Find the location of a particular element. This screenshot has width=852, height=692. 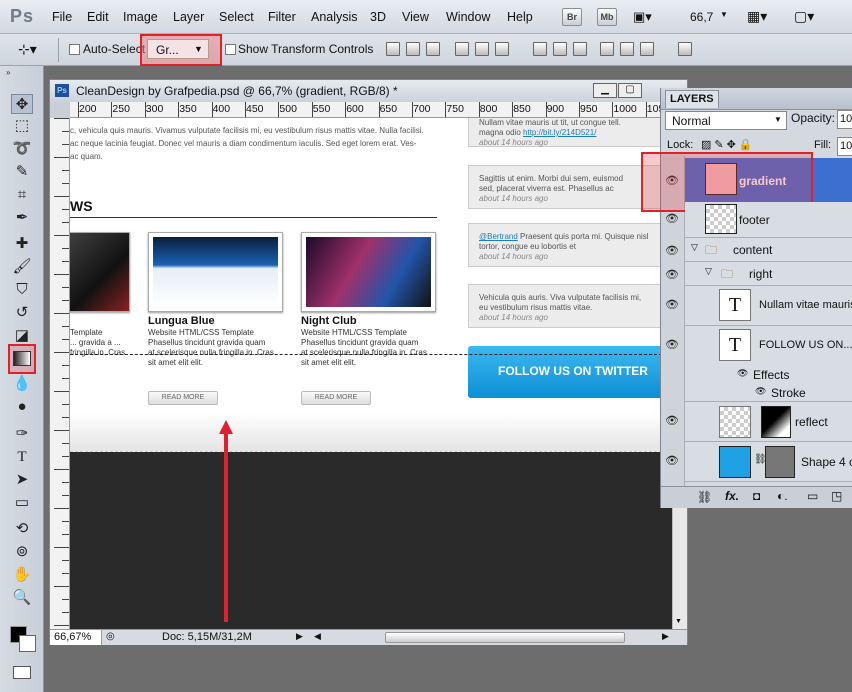

add-mask-icon: ◘ is located at coordinates (756, 496).